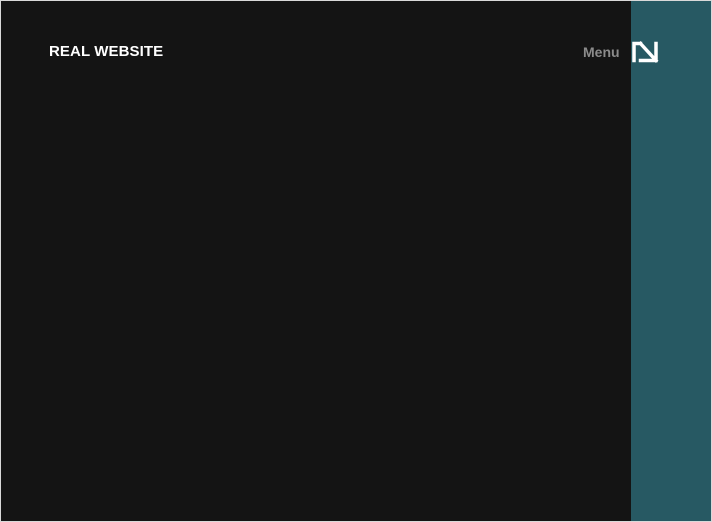 Image resolution: width=712 pixels, height=522 pixels. What do you see at coordinates (645, 52) in the screenshot?
I see `menu-toggle-icon` at bounding box center [645, 52].